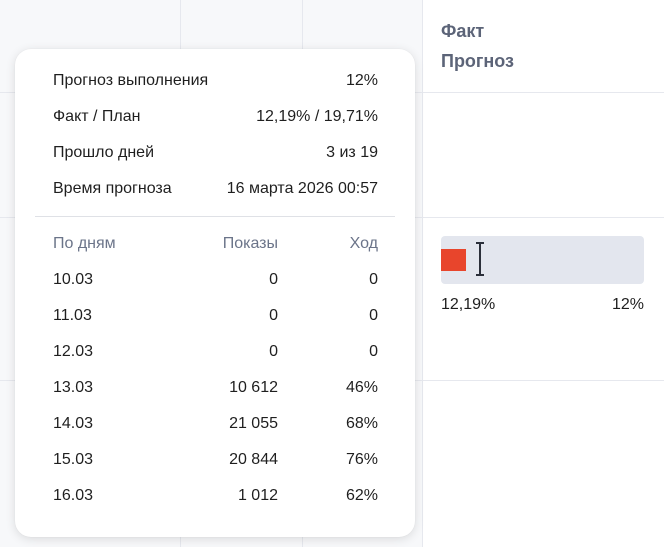 This screenshot has width=664, height=547. Describe the element at coordinates (253, 459) in the screenshot. I see `row-shows: 20 844` at that location.